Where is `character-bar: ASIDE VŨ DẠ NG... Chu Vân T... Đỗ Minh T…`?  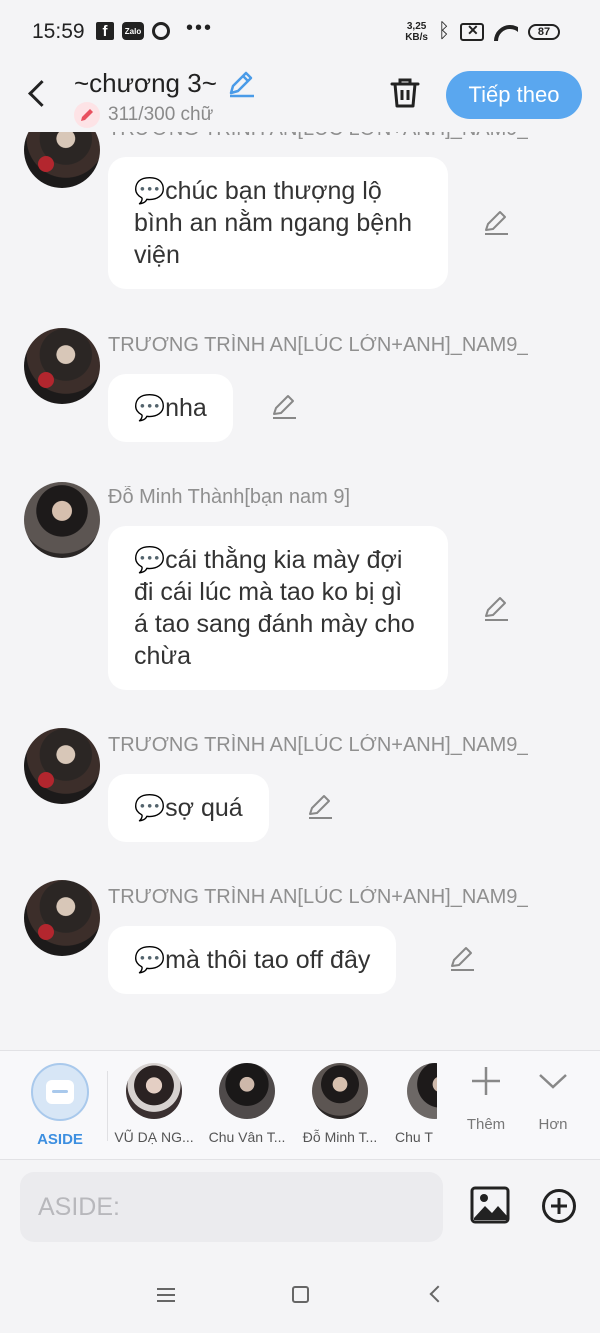 character-bar: ASIDE VŨ DẠ NG... Chu Vân T... Đỗ Minh T… is located at coordinates (300, 1105).